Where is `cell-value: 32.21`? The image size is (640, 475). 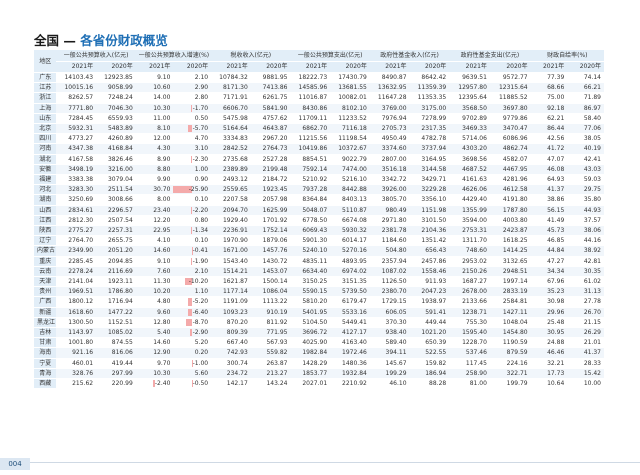
cell-value: 32.21 is located at coordinates (556, 363).